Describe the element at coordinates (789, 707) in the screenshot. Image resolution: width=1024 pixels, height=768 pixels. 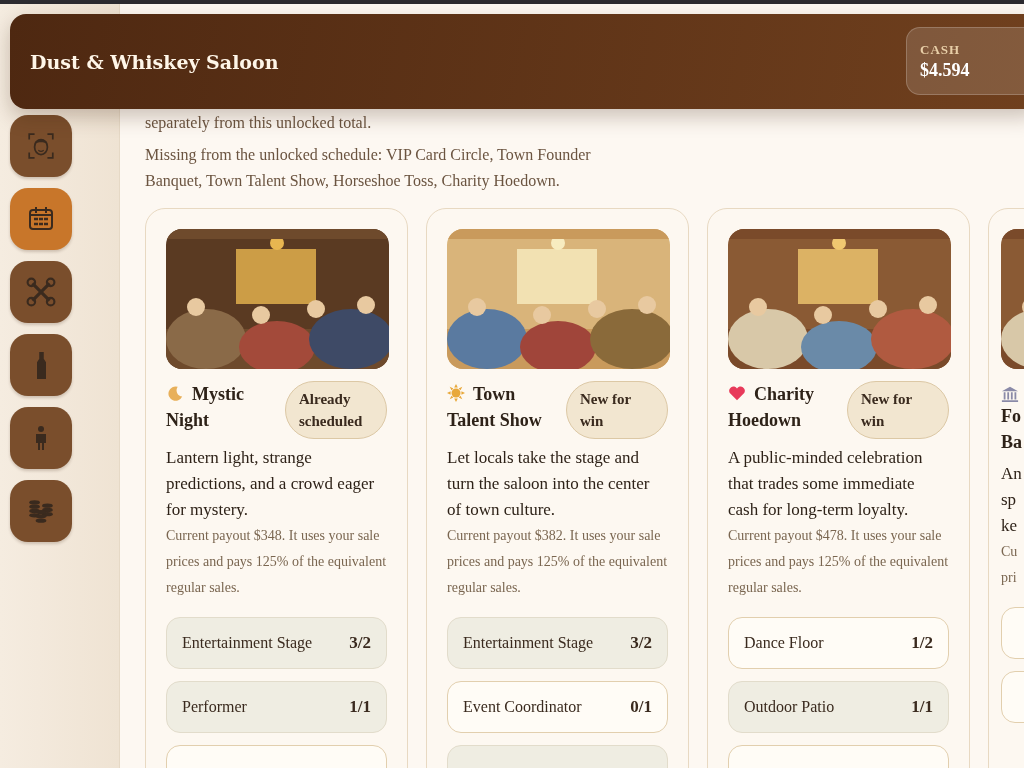
I see `requirement-label: Outdoor Patio` at that location.